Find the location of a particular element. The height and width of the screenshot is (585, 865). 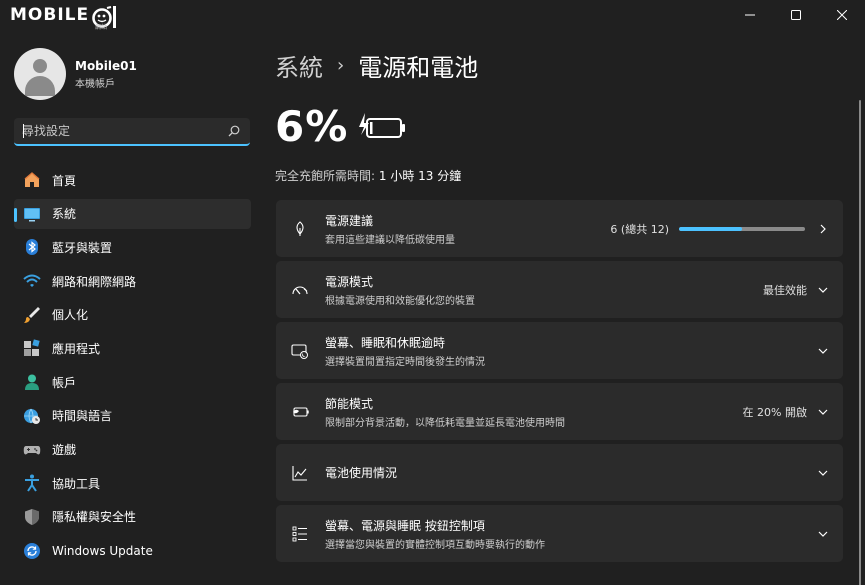

card-power-mode: 電源模式 根據電源使用和效能優化您的裝置 最佳效能 is located at coordinates (559, 289).